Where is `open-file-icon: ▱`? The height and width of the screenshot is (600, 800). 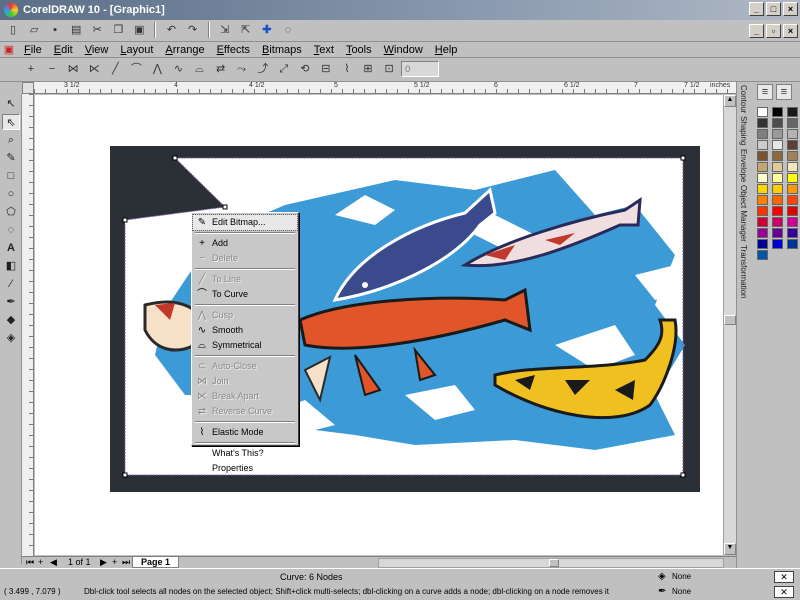 open-file-icon: ▱ is located at coordinates (34, 30).